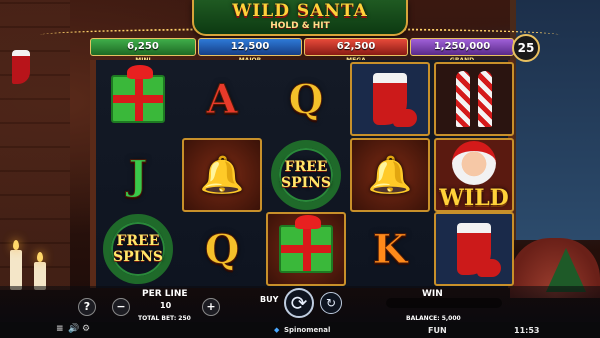 The image size is (600, 338). I want to click on status-bar: ≡ 🔊 ⚙ ◆ Spinomenal FUN 11:53, so click(300, 330).